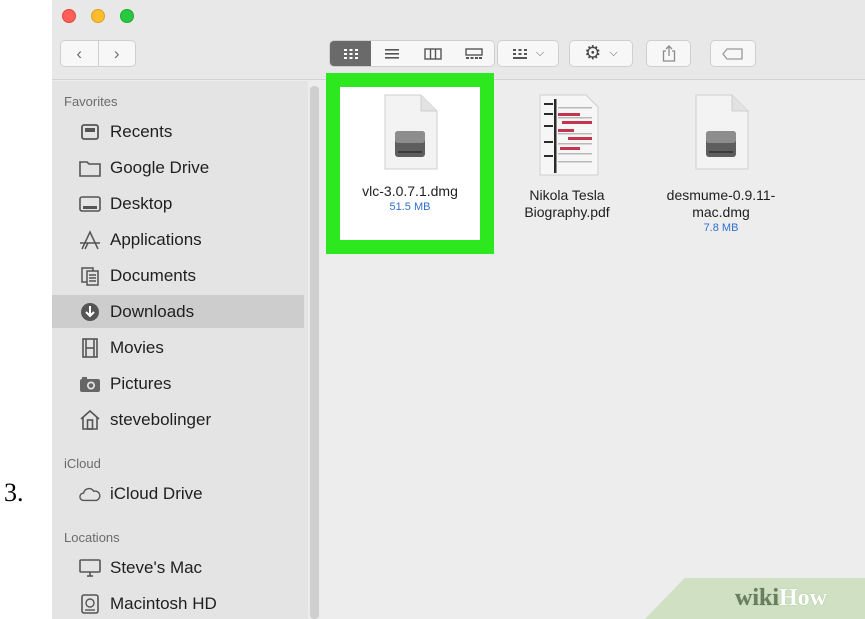  I want to click on file-size: 51.5 MB, so click(410, 207).